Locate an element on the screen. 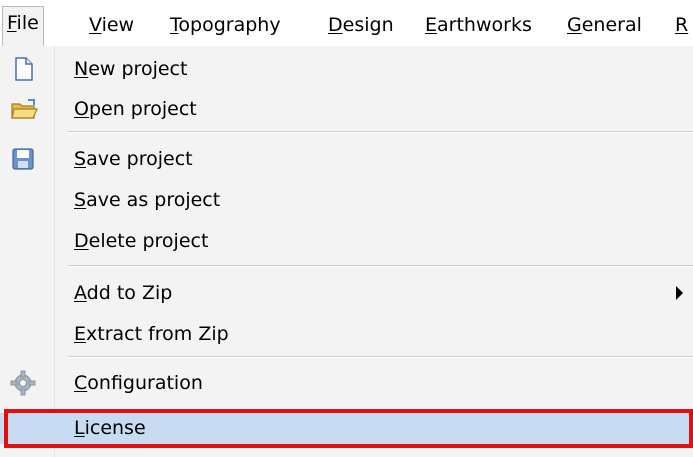 The width and height of the screenshot is (693, 457). menu-view: View is located at coordinates (111, 25).